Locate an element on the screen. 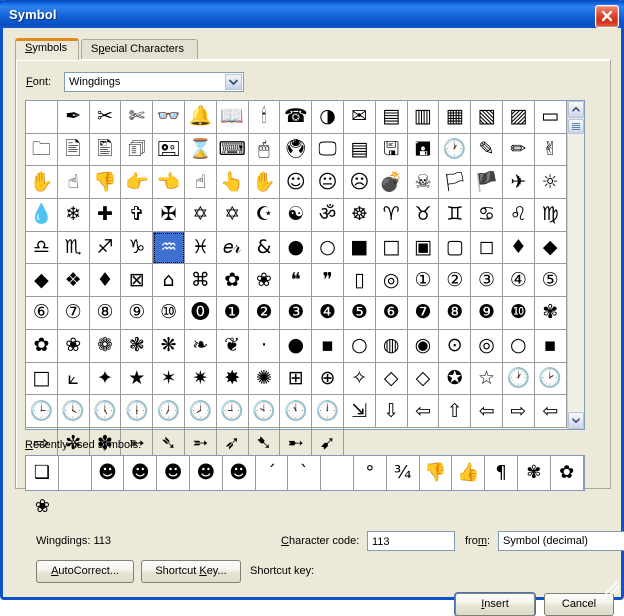 The width and height of the screenshot is (624, 616). title-bar: Symbol is located at coordinates (312, 14).